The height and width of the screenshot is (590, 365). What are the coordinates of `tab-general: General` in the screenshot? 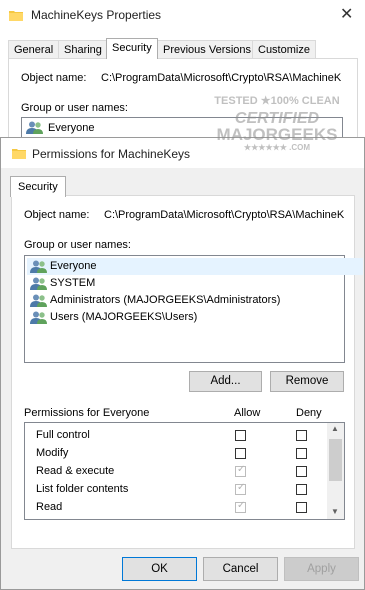 It's located at (34, 49).